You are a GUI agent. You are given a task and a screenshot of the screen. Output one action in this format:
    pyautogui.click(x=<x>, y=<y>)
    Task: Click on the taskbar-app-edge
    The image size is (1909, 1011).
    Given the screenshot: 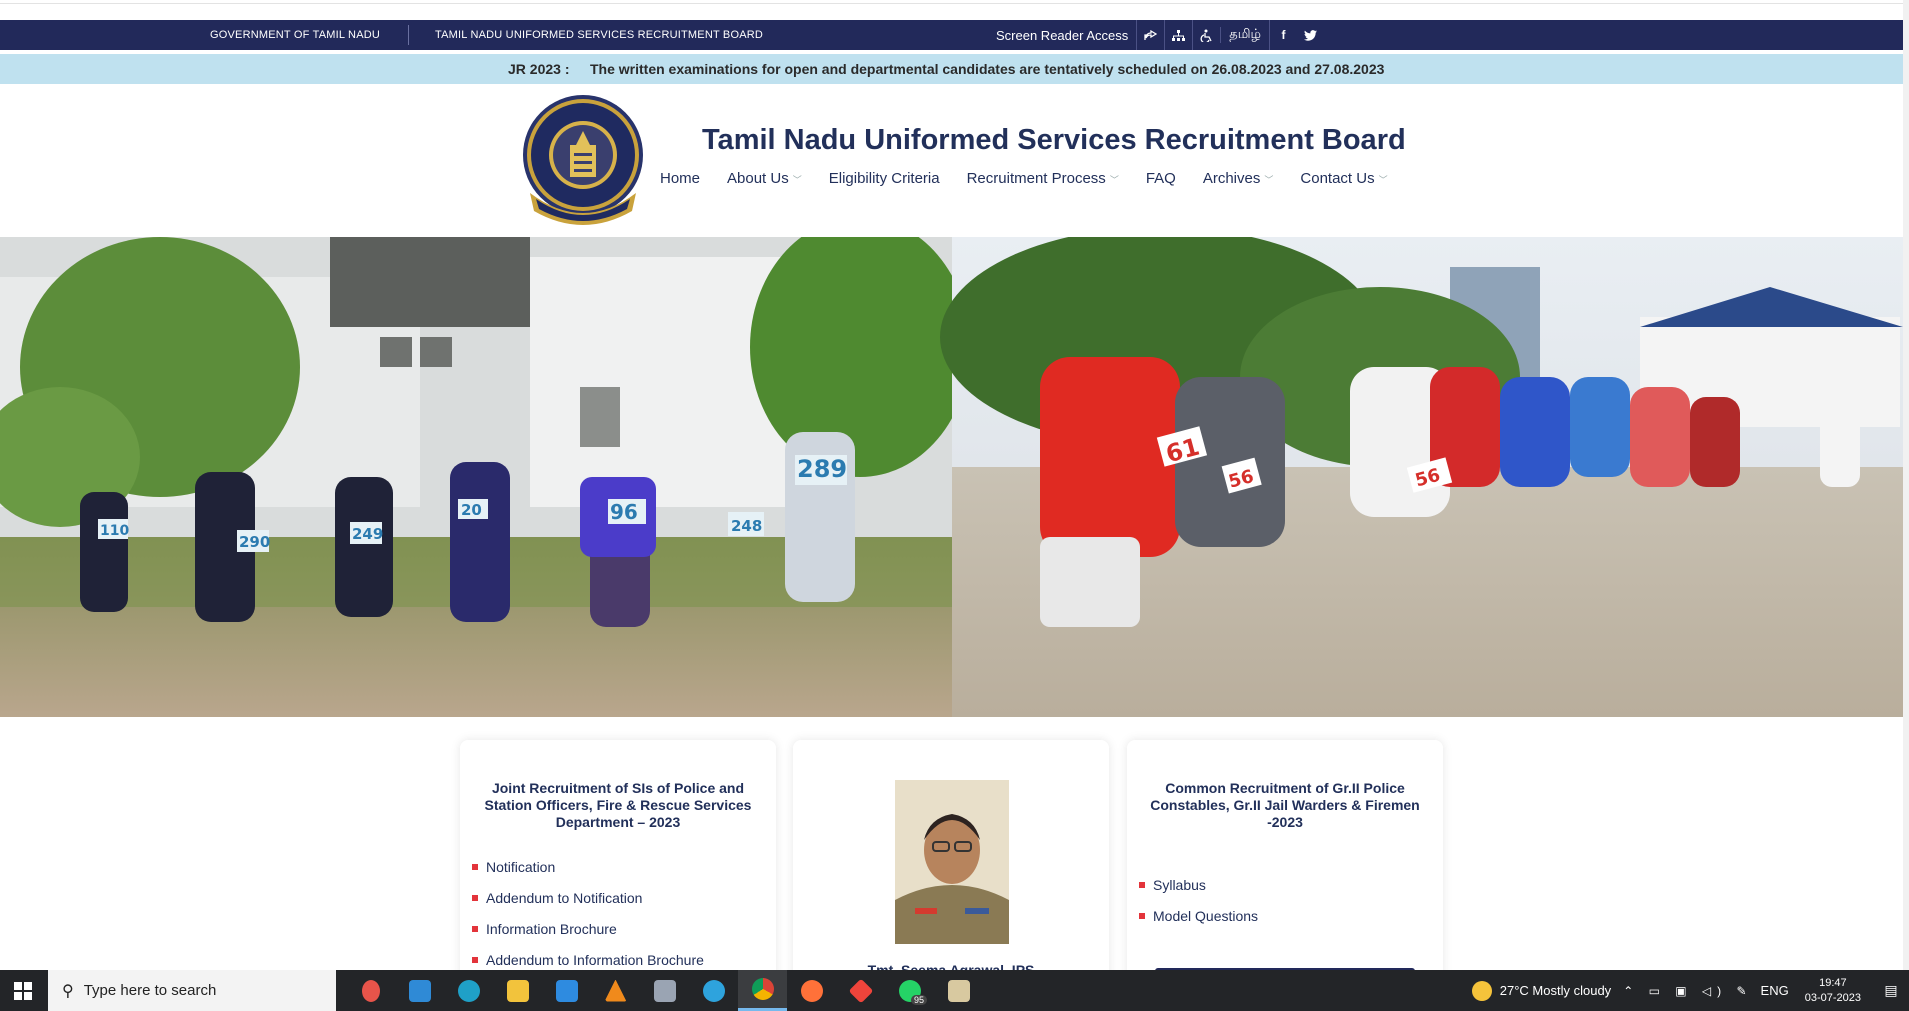 What is the action you would take?
    pyautogui.click(x=468, y=990)
    